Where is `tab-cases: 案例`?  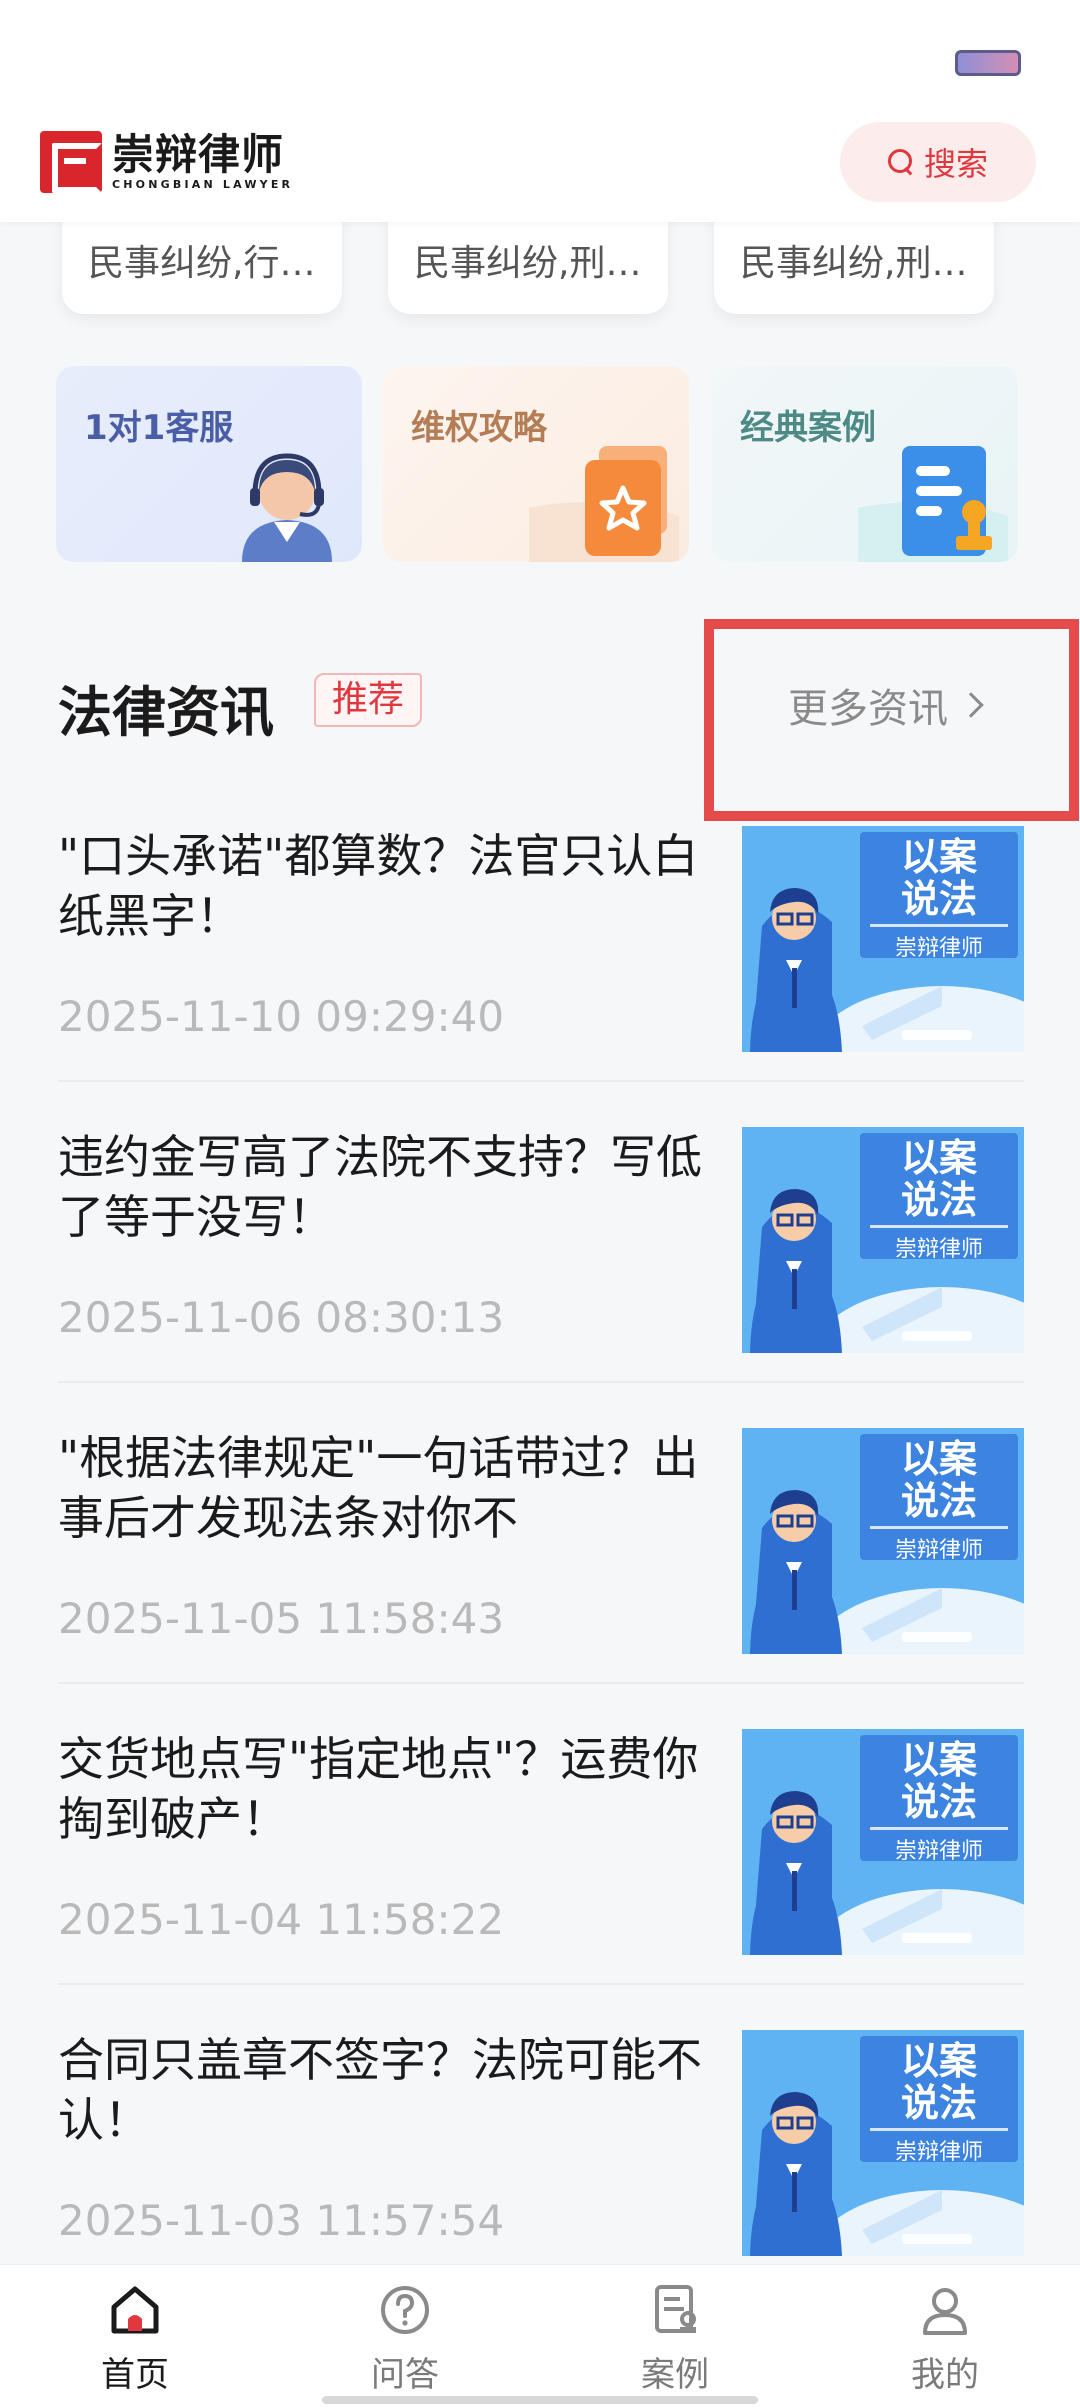 tab-cases: 案例 is located at coordinates (675, 2336).